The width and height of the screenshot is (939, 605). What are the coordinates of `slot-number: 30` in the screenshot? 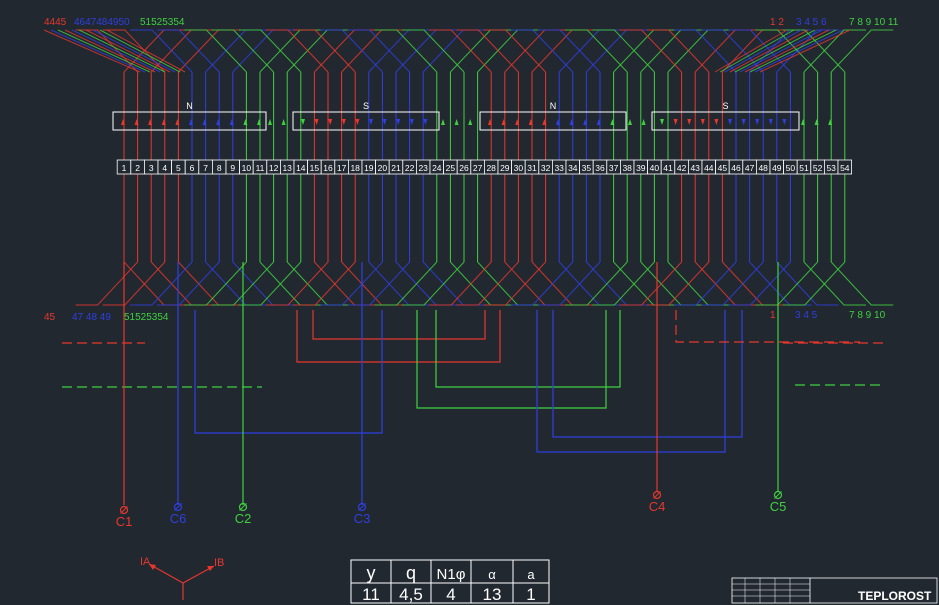 It's located at (519, 168).